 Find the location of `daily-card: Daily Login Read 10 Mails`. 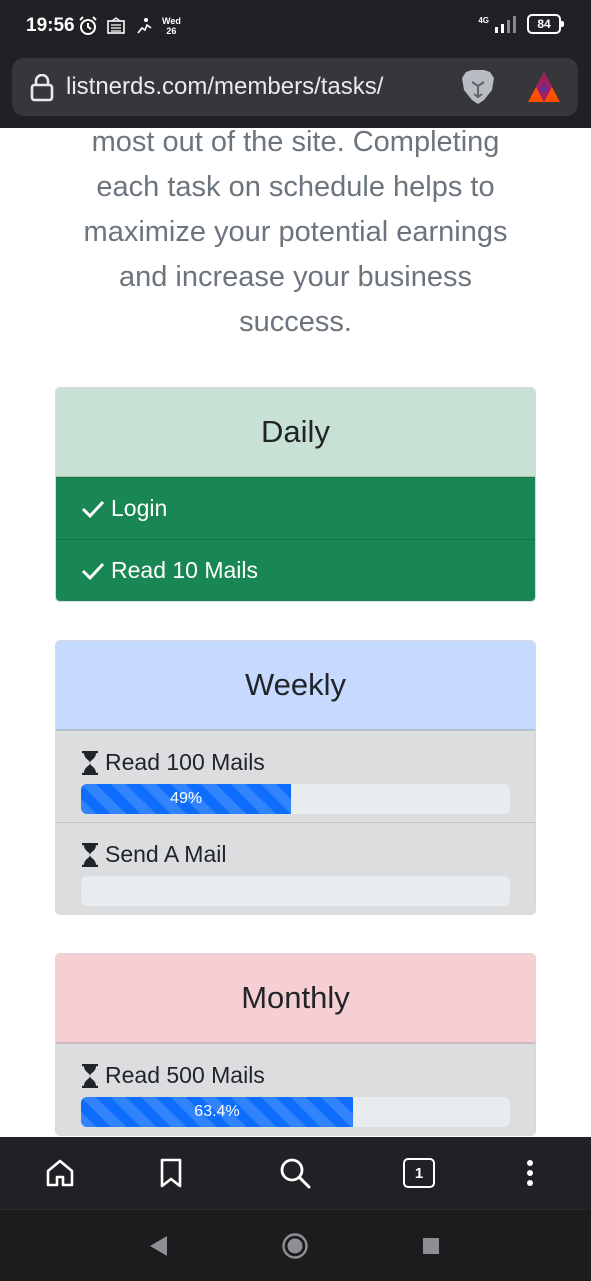

daily-card: Daily Login Read 10 Mails is located at coordinates (295, 494).